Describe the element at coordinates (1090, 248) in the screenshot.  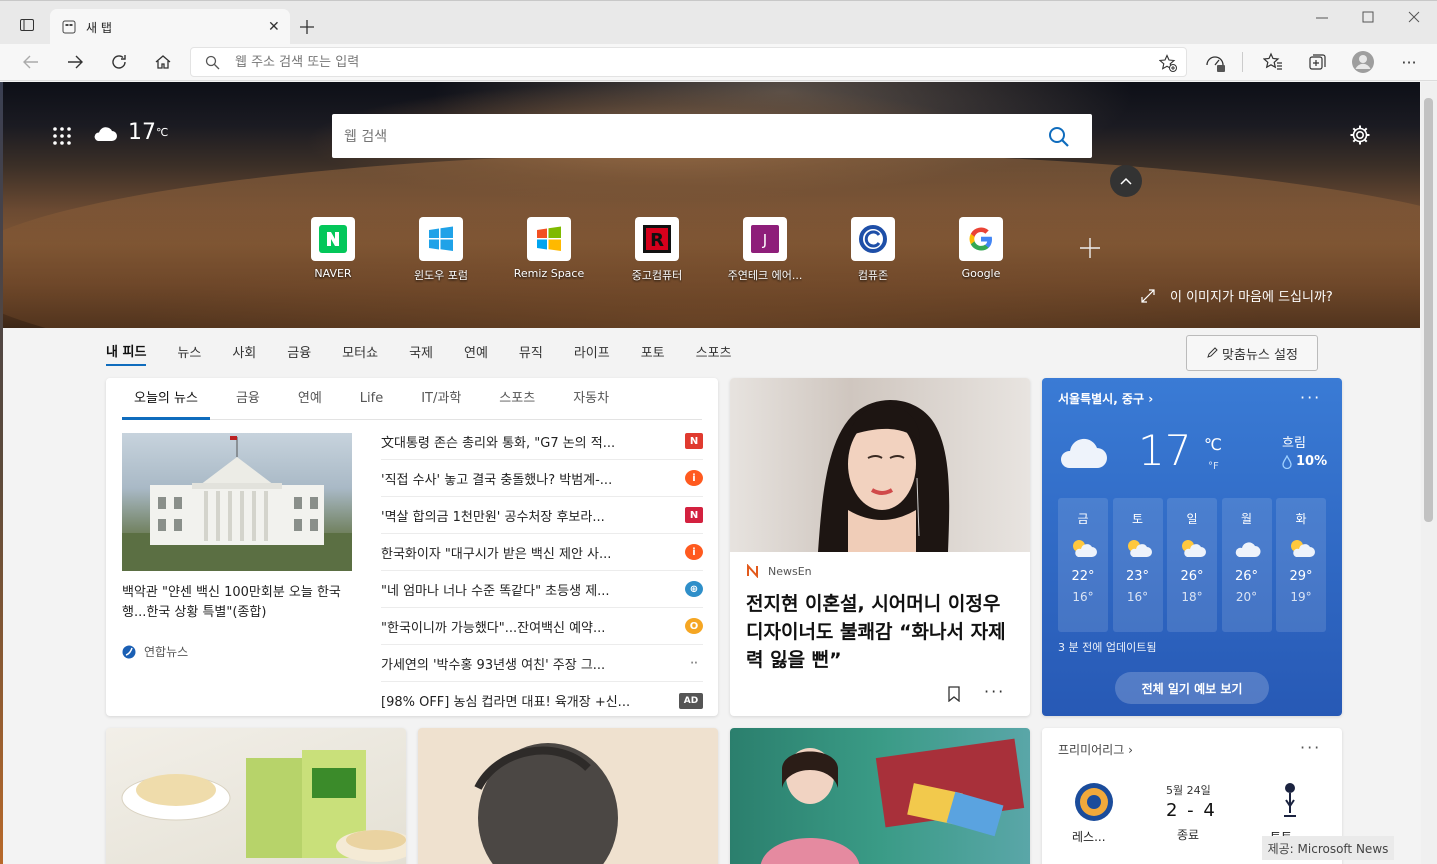
I see `add-quicklink-icon` at that location.